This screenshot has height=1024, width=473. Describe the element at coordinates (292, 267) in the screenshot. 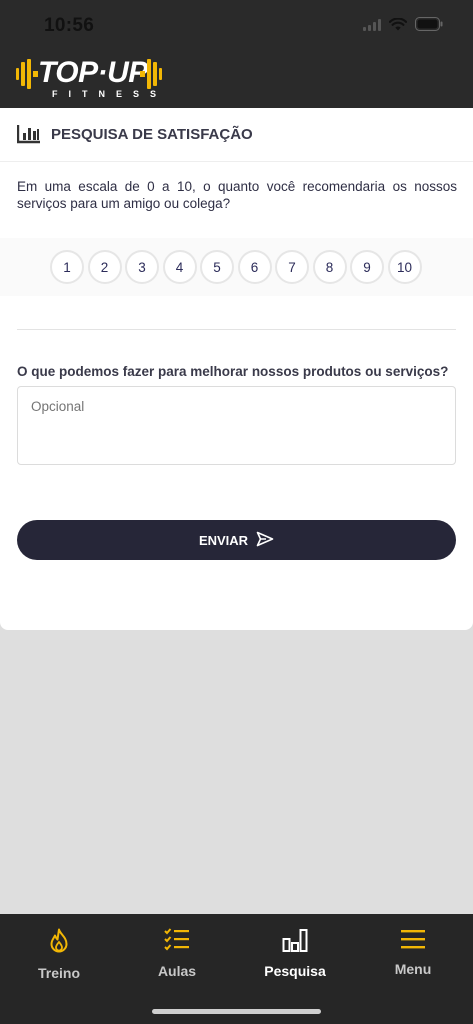

I see `rating-option-7: 7` at that location.